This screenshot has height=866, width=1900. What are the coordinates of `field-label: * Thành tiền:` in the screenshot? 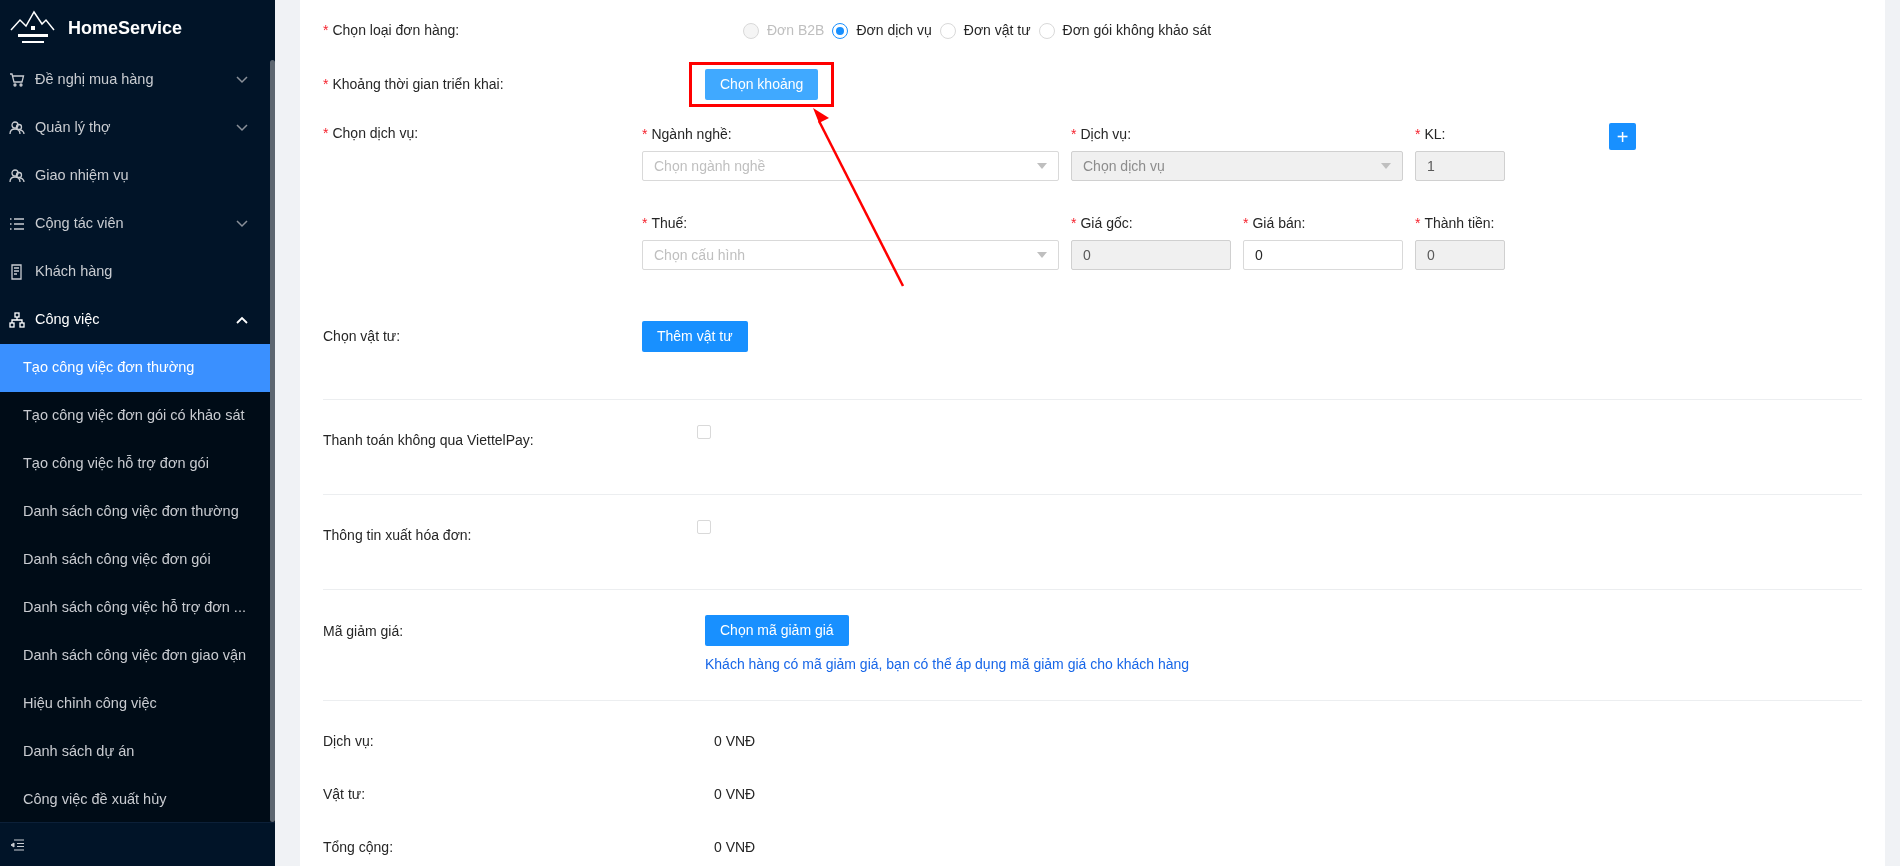 It's located at (1455, 223).